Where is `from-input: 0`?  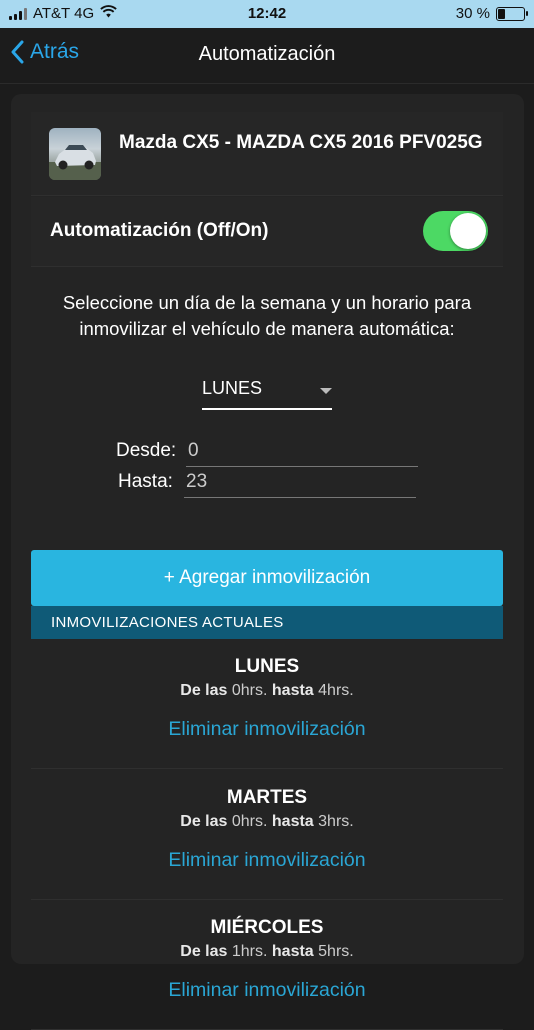 from-input: 0 is located at coordinates (302, 453).